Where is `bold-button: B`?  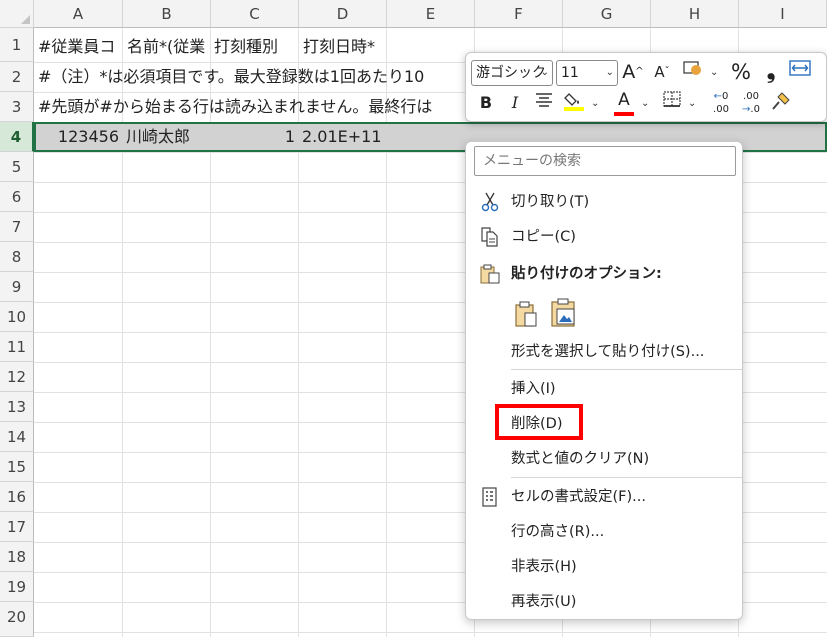 bold-button: B is located at coordinates (486, 103).